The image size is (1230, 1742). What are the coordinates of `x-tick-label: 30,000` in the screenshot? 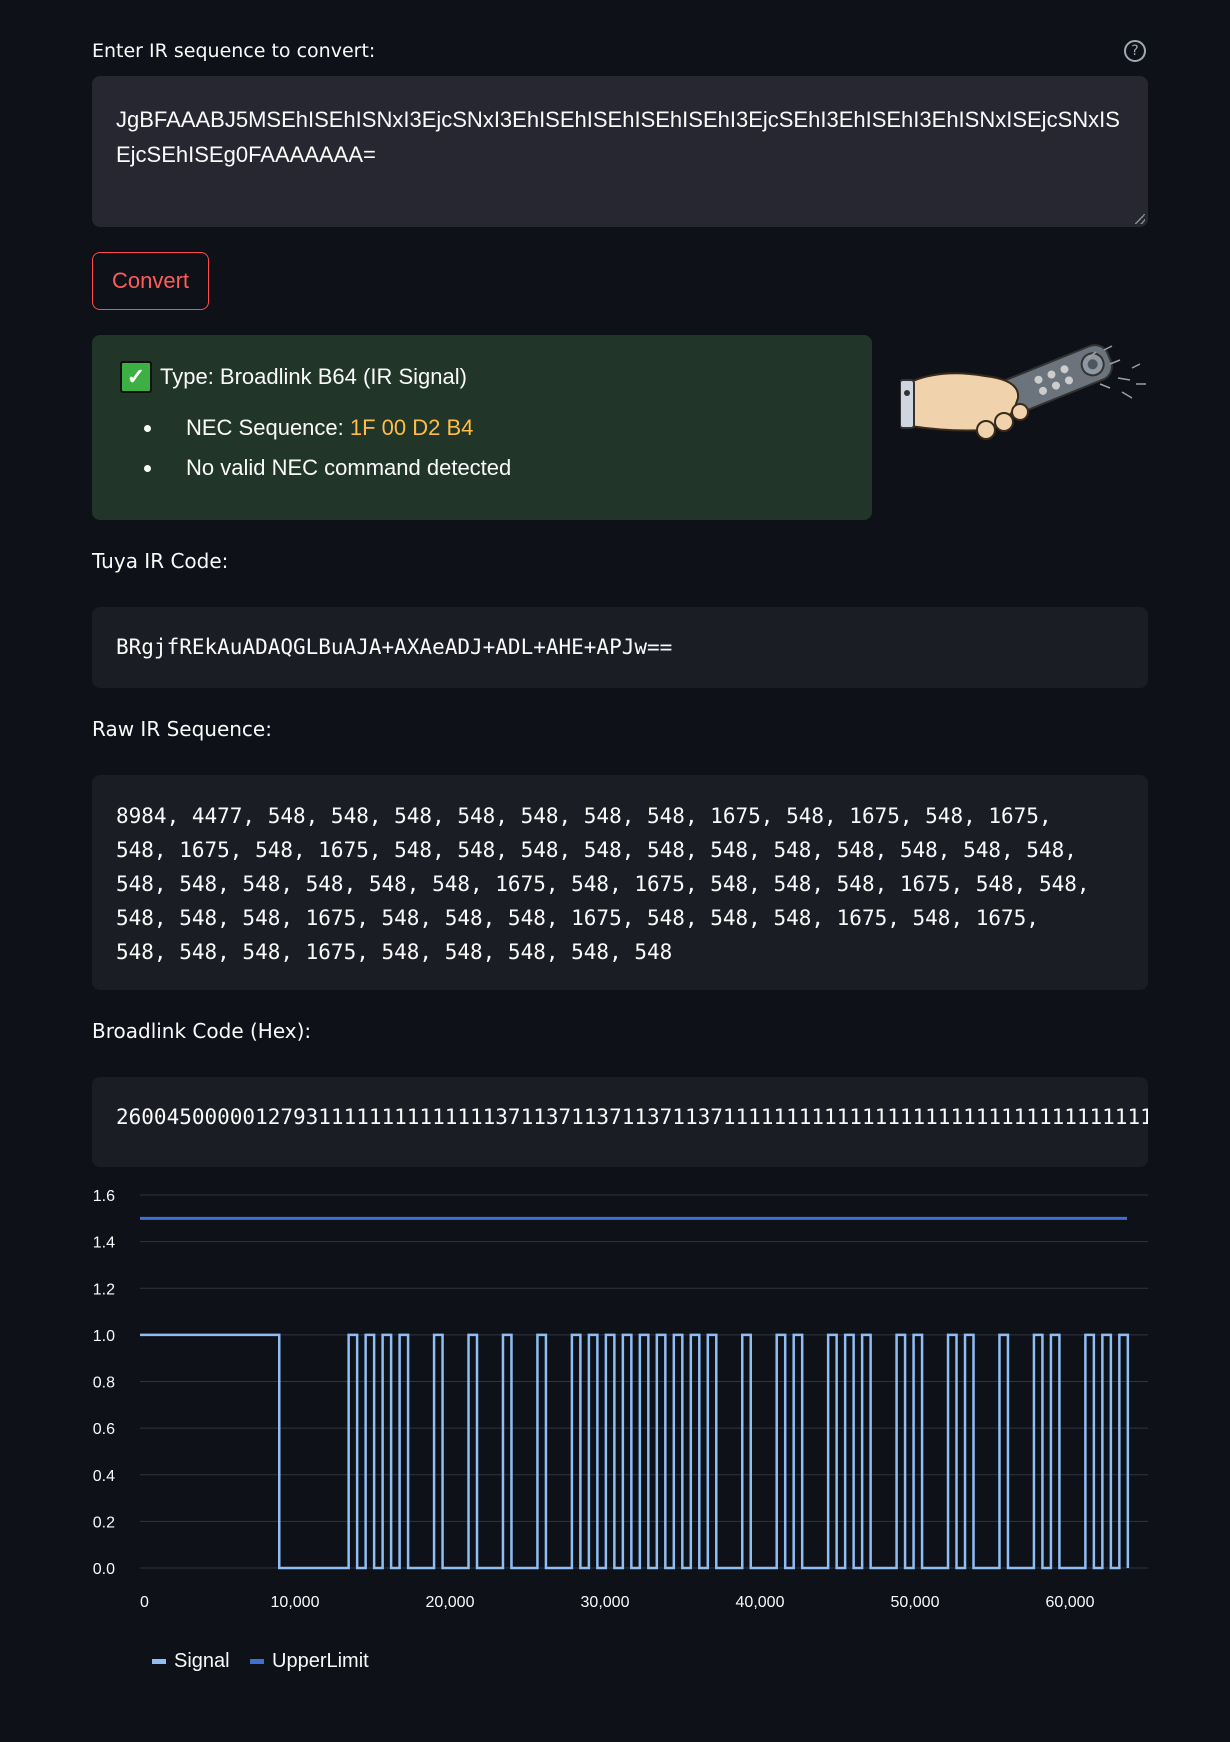 It's located at (605, 1602).